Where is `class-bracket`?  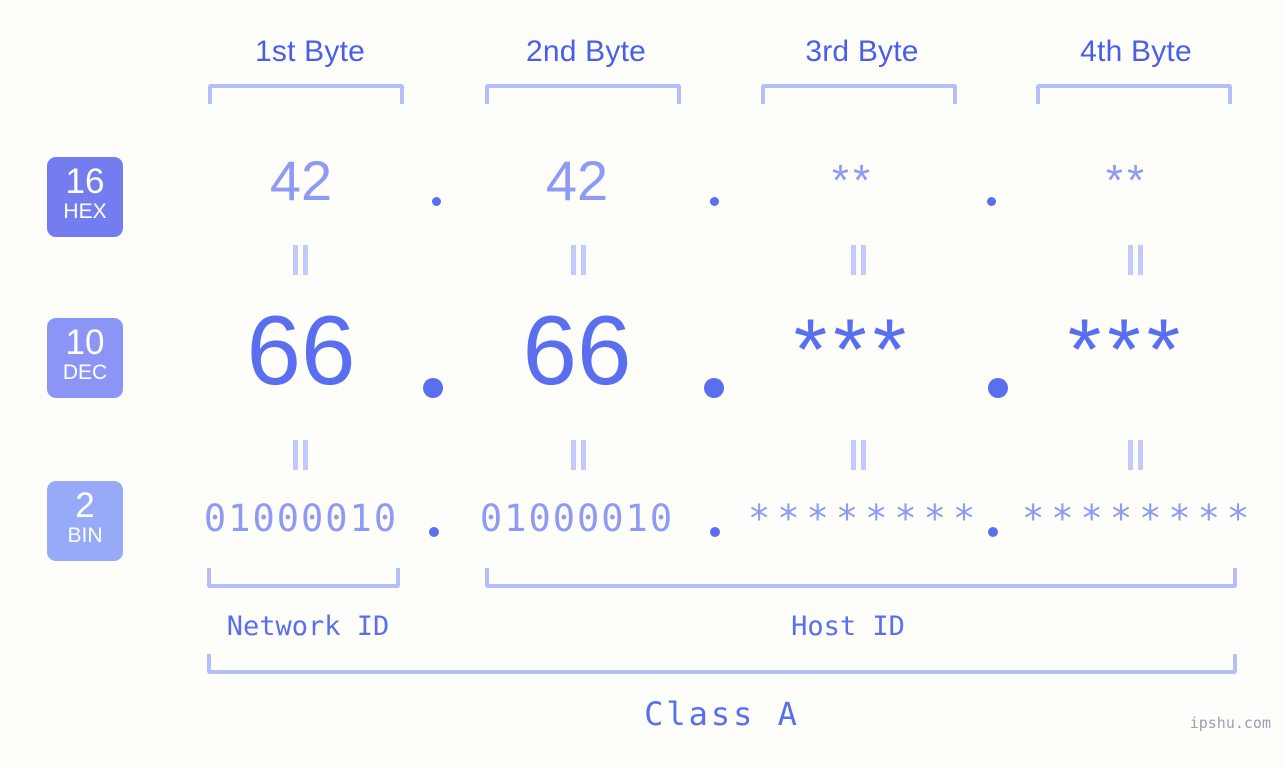 class-bracket is located at coordinates (722, 664).